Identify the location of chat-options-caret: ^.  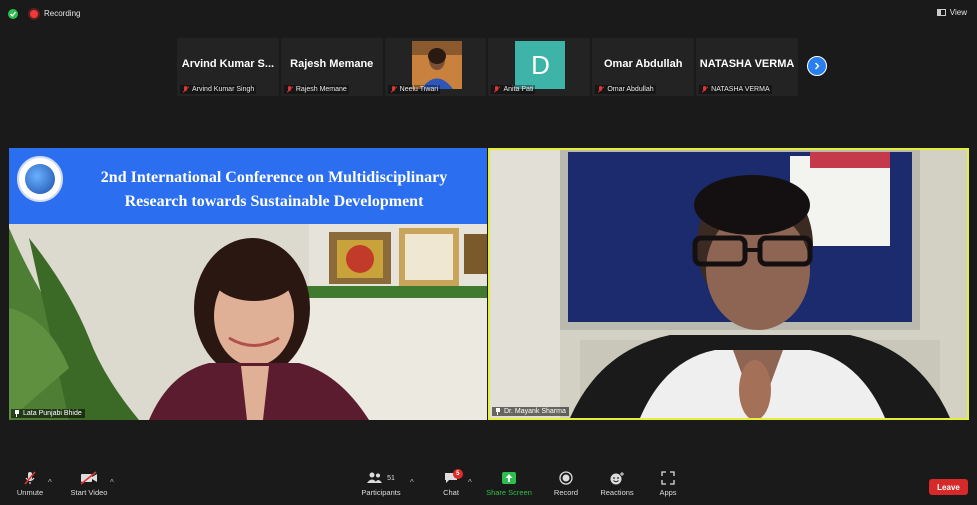
(470, 482).